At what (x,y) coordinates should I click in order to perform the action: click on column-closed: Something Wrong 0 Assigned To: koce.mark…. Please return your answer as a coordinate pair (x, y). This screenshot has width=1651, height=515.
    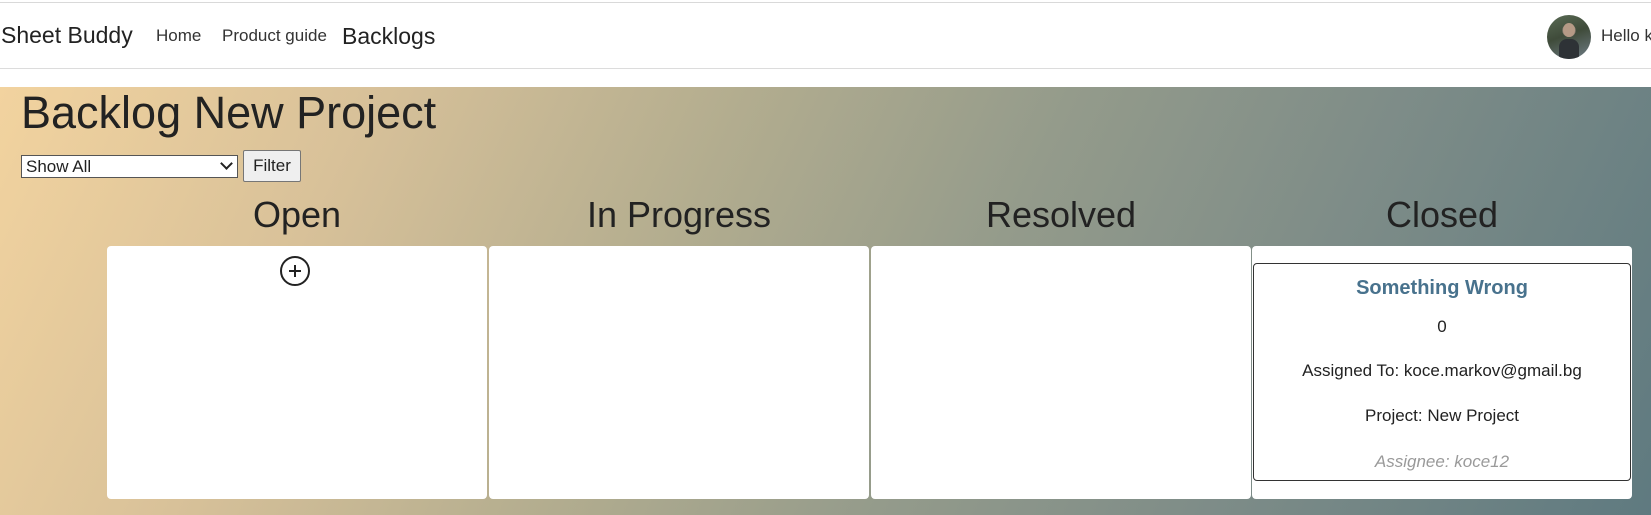
    Looking at the image, I should click on (1442, 372).